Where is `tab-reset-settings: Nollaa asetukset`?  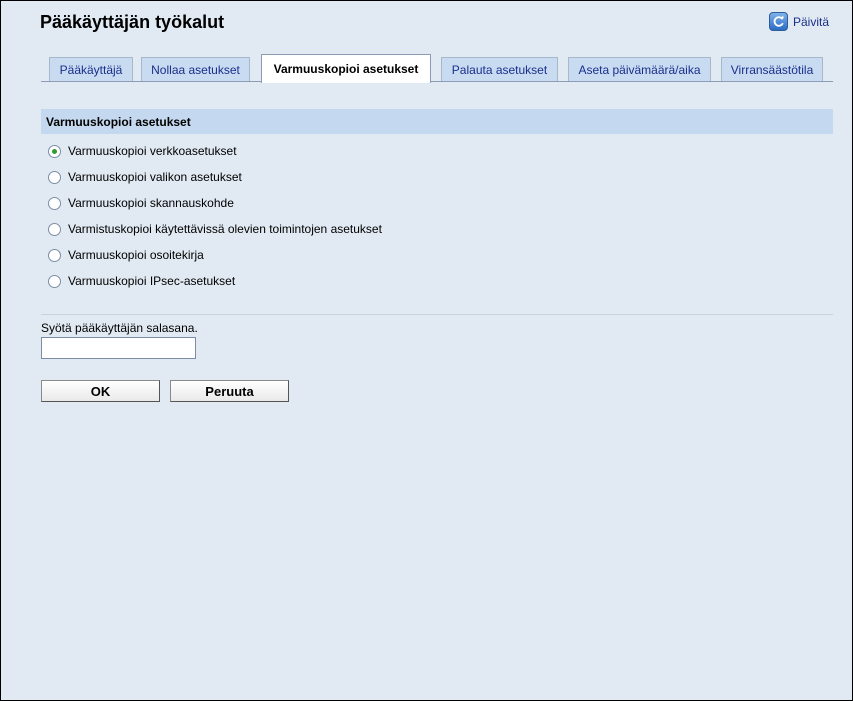 tab-reset-settings: Nollaa asetukset is located at coordinates (195, 69).